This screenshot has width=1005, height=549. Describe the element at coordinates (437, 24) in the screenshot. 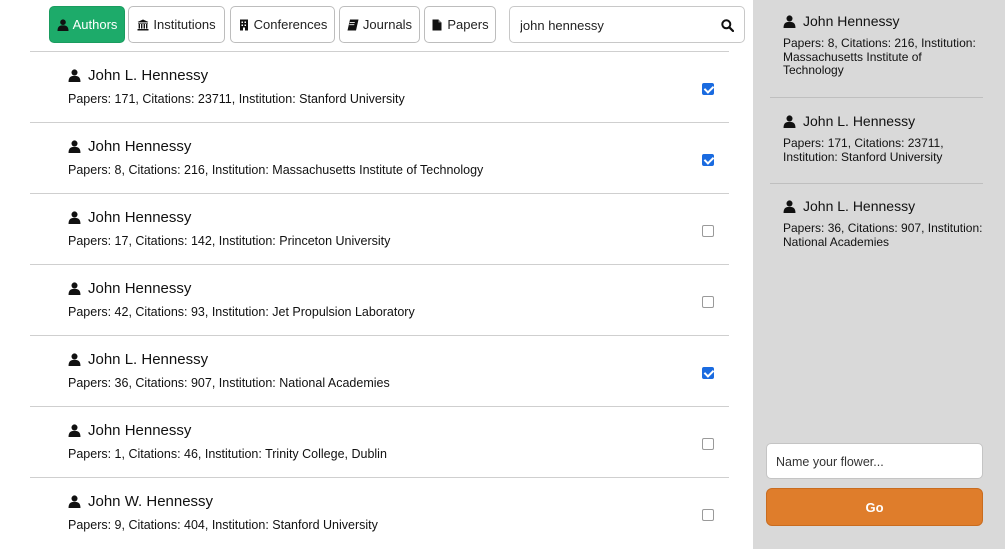

I see `paper-icon` at that location.